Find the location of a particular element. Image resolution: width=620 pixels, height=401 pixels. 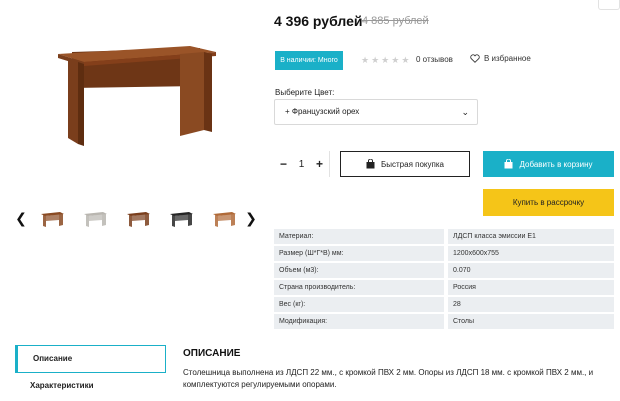

quantity-stepper: − 1 + is located at coordinates (302, 164).